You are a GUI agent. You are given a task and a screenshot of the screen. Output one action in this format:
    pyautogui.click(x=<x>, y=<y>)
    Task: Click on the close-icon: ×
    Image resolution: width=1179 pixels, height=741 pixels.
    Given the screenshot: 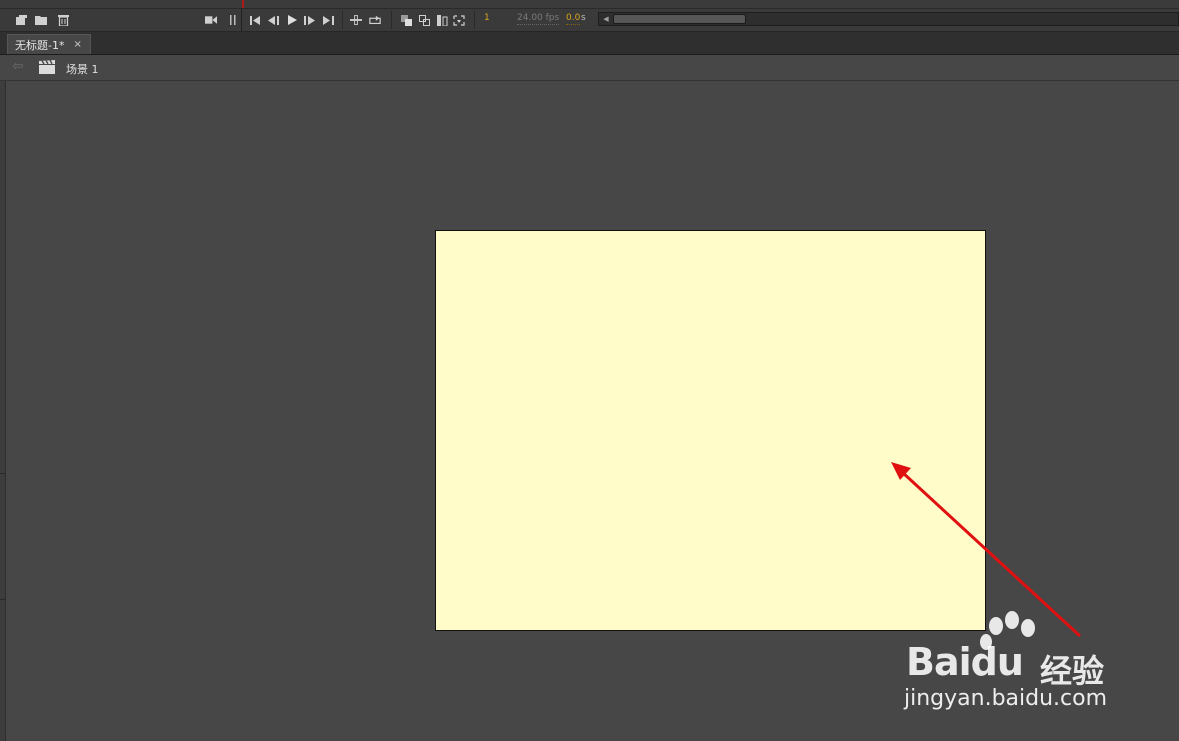 What is the action you would take?
    pyautogui.click(x=77, y=44)
    